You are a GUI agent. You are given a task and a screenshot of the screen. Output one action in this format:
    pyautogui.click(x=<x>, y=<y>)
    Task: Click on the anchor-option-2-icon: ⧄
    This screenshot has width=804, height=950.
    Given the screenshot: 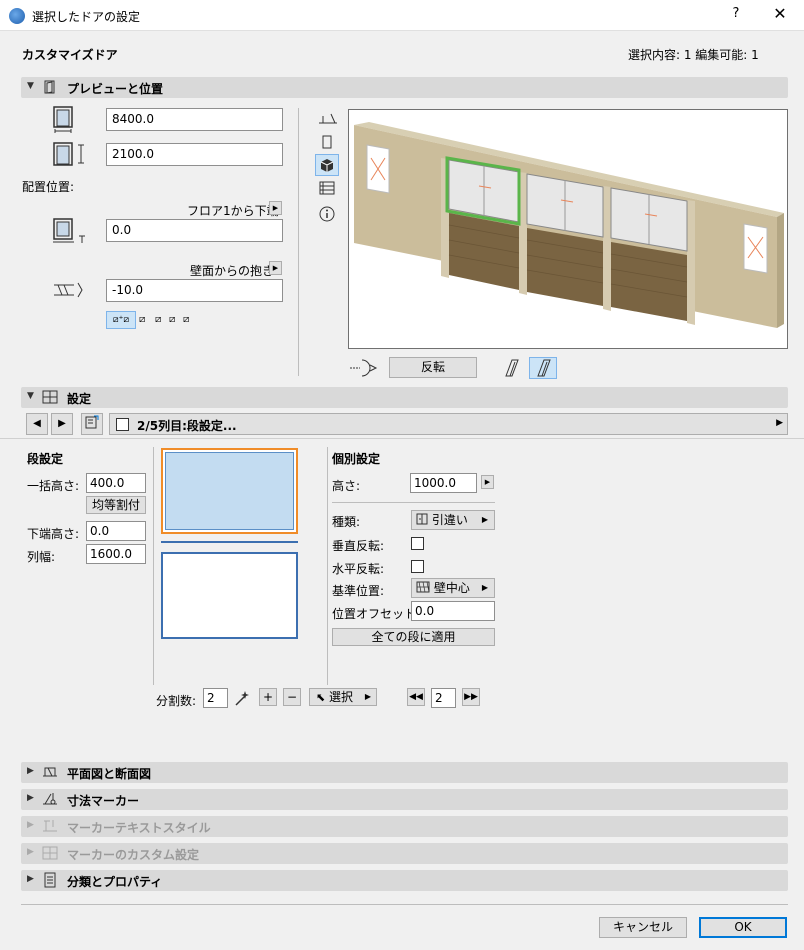 What is the action you would take?
    pyautogui.click(x=158, y=319)
    